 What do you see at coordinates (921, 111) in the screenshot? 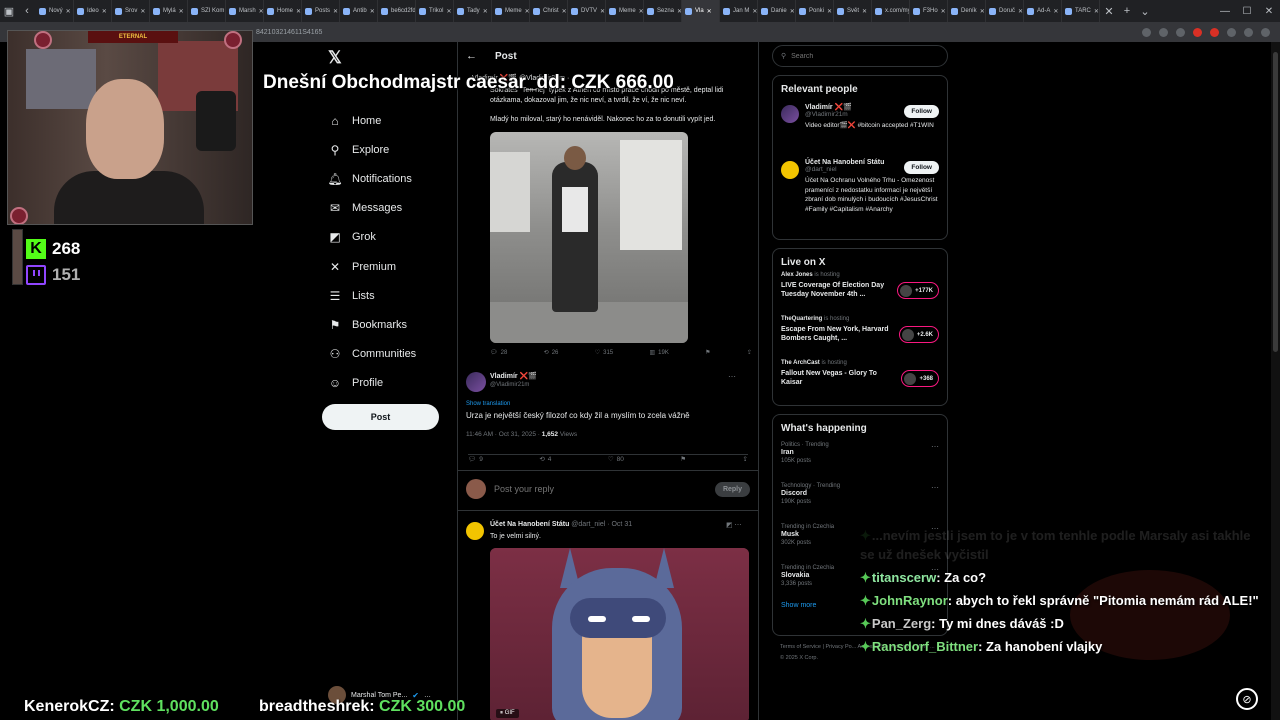
I see `follow-button: Follow` at bounding box center [921, 111].